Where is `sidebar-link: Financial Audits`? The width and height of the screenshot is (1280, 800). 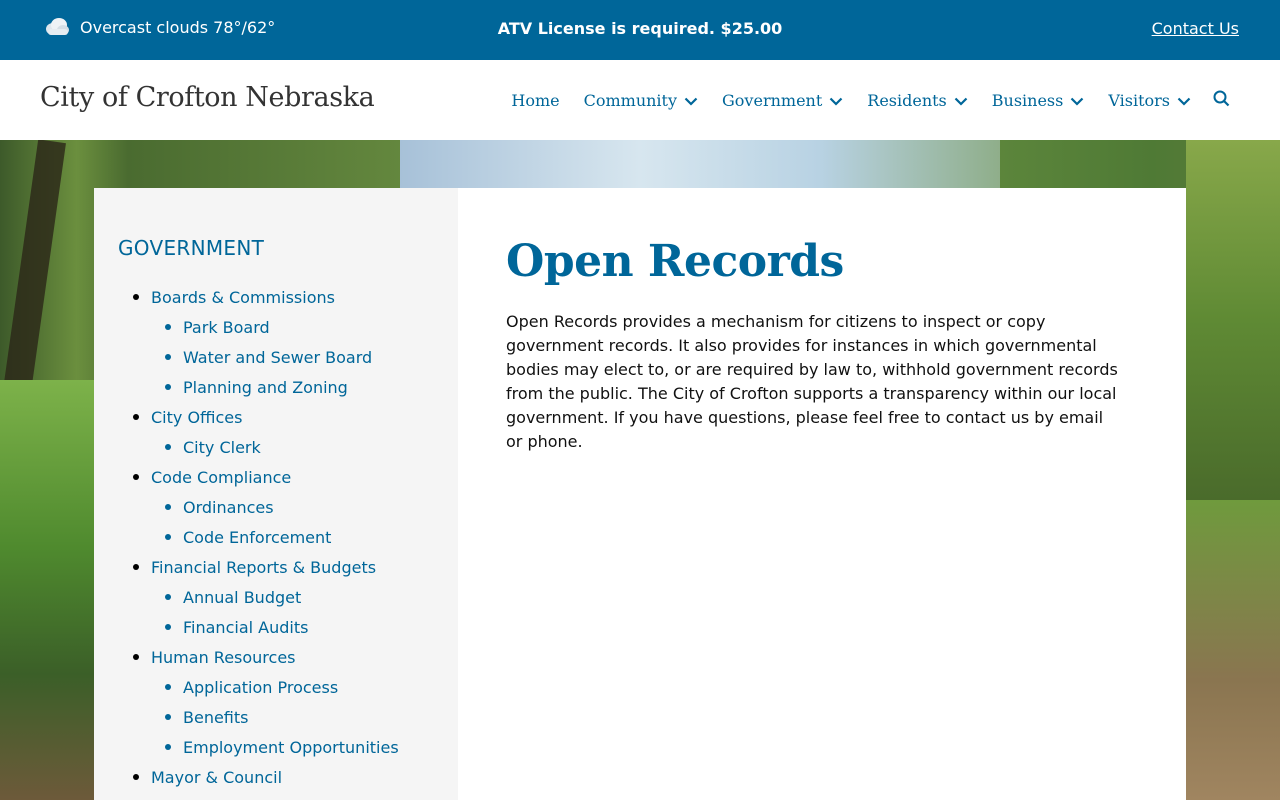
sidebar-link: Financial Audits is located at coordinates (246, 627).